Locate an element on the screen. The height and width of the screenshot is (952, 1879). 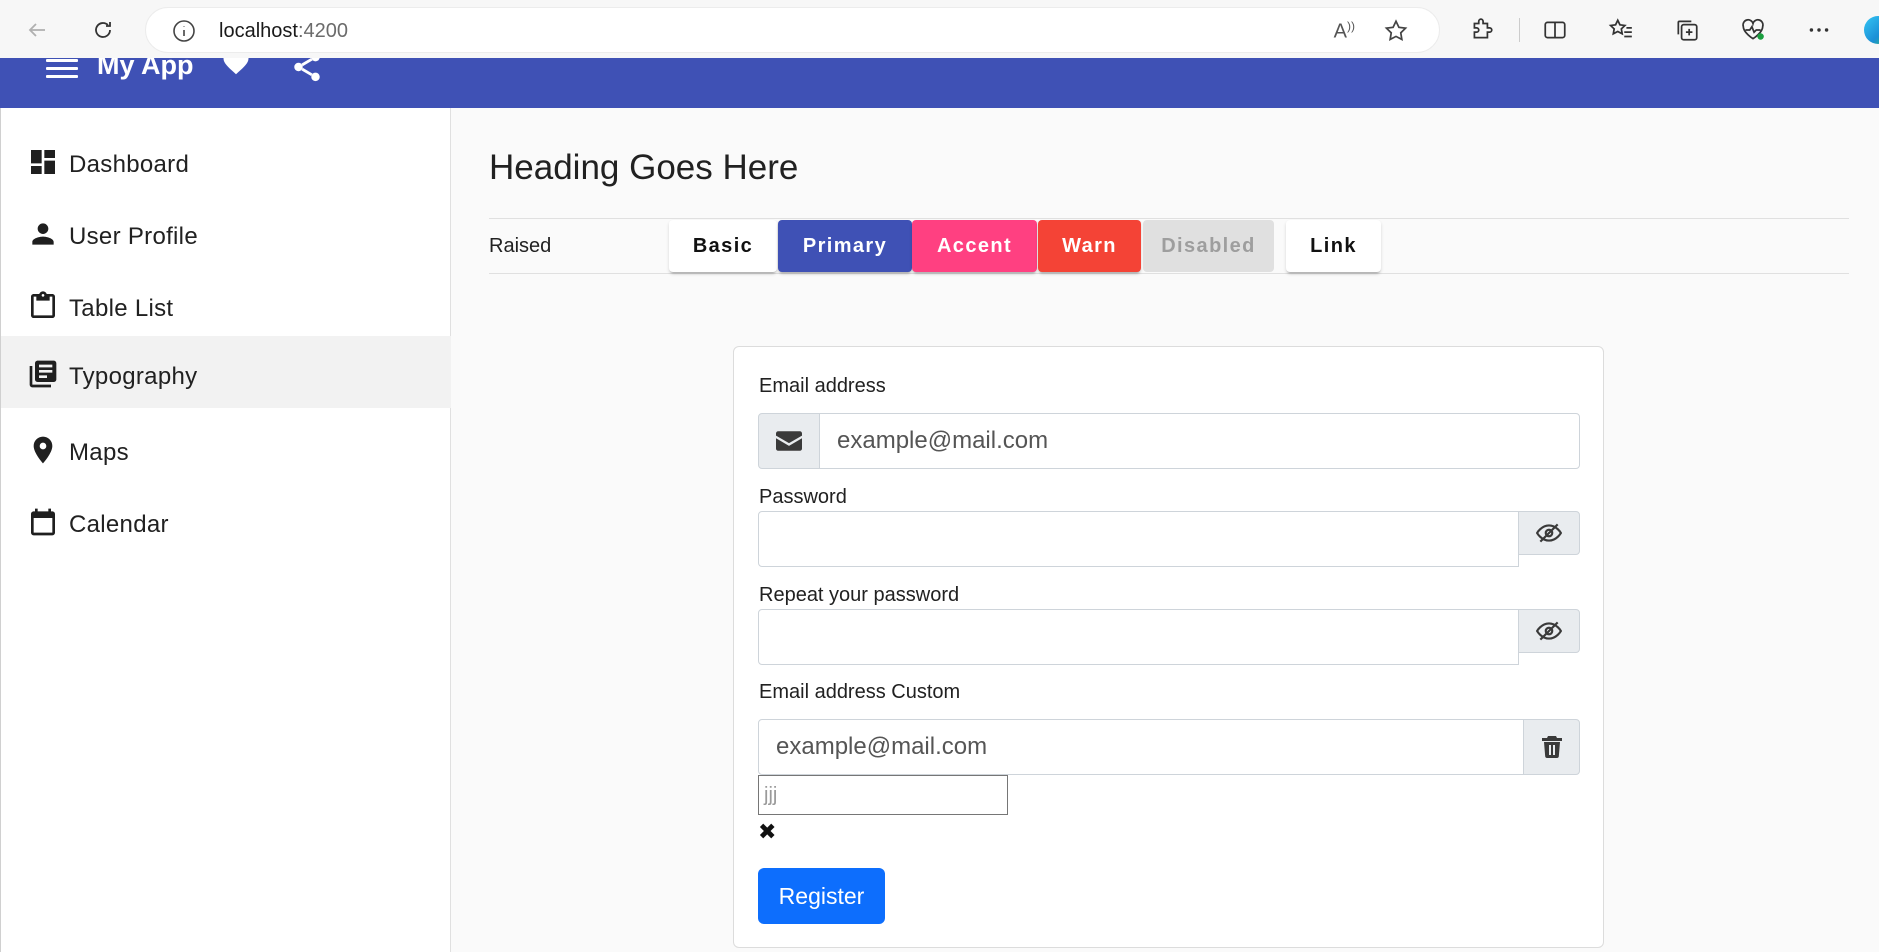
app-title: My App is located at coordinates (145, 69).